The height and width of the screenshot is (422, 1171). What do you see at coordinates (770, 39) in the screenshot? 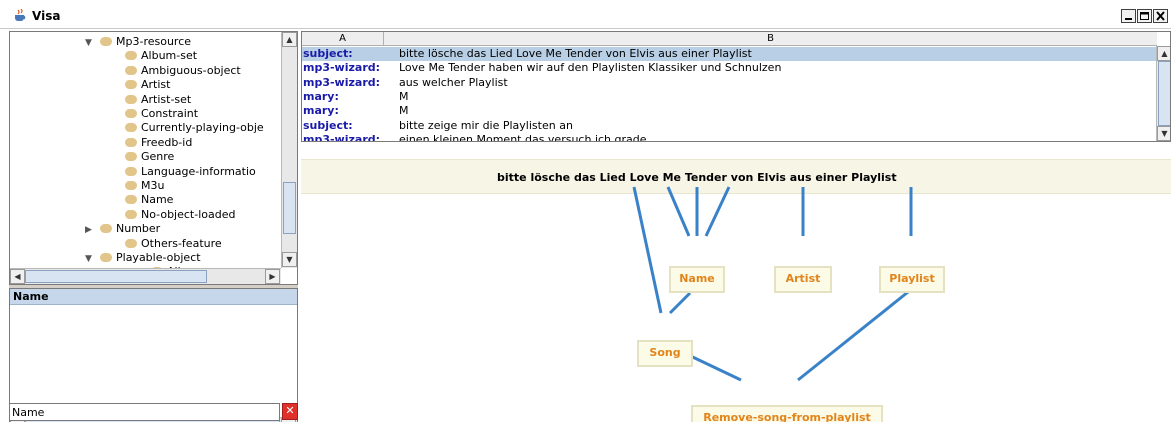
I see `column-header-b: B` at bounding box center [770, 39].